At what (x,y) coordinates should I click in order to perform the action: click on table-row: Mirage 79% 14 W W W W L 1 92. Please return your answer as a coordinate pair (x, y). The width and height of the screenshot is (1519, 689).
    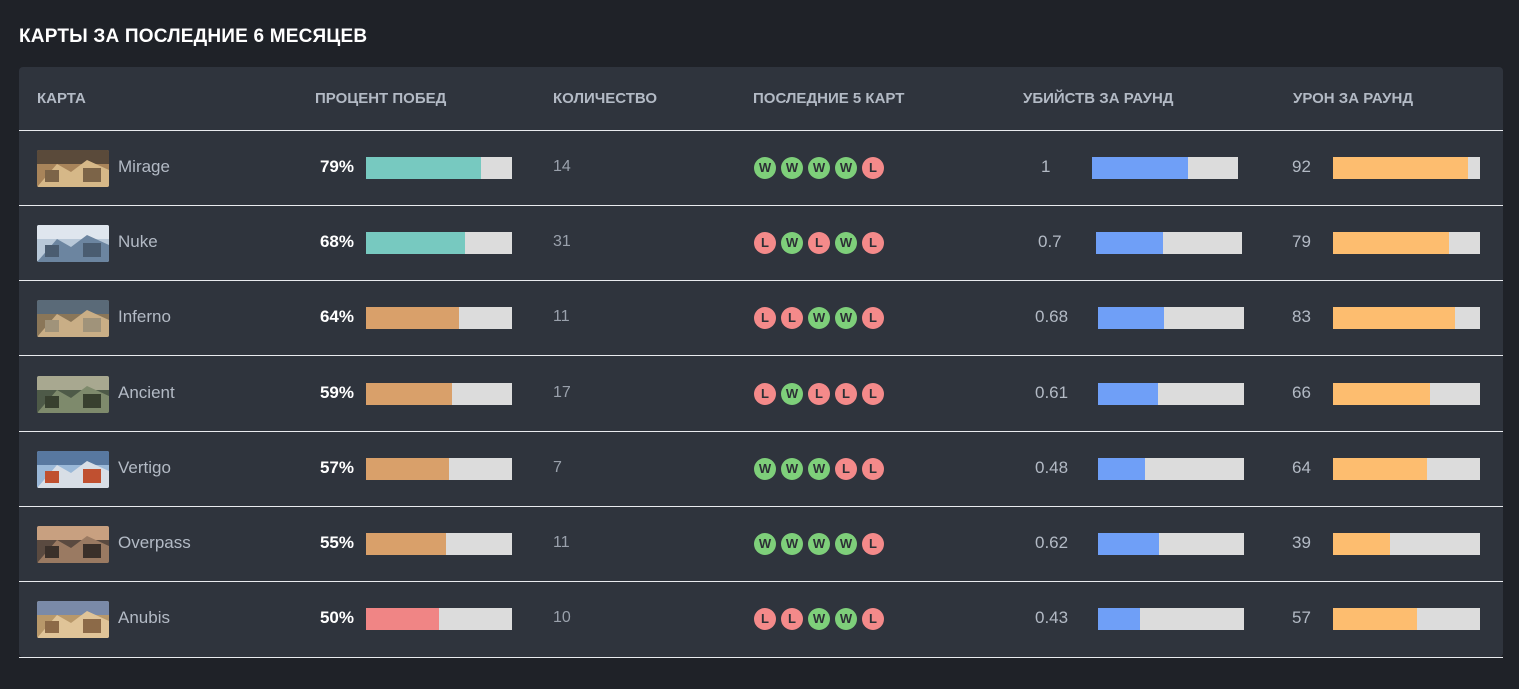
    Looking at the image, I should click on (761, 168).